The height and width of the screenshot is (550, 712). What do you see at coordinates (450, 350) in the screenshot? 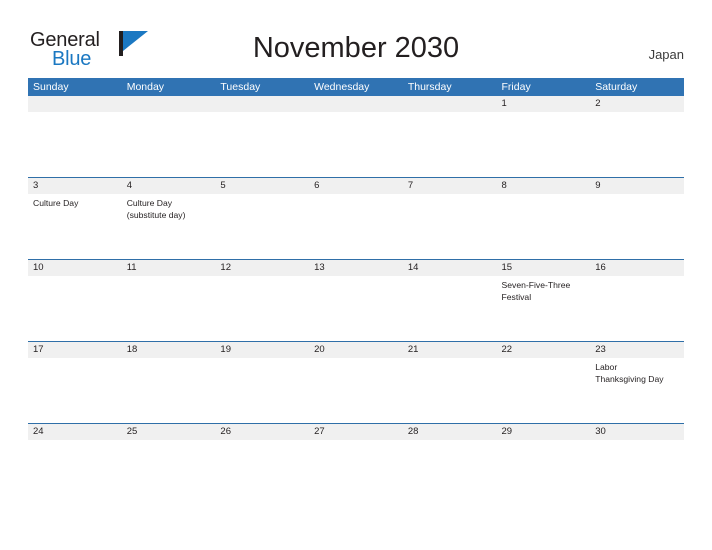
I see `day-number: 21` at bounding box center [450, 350].